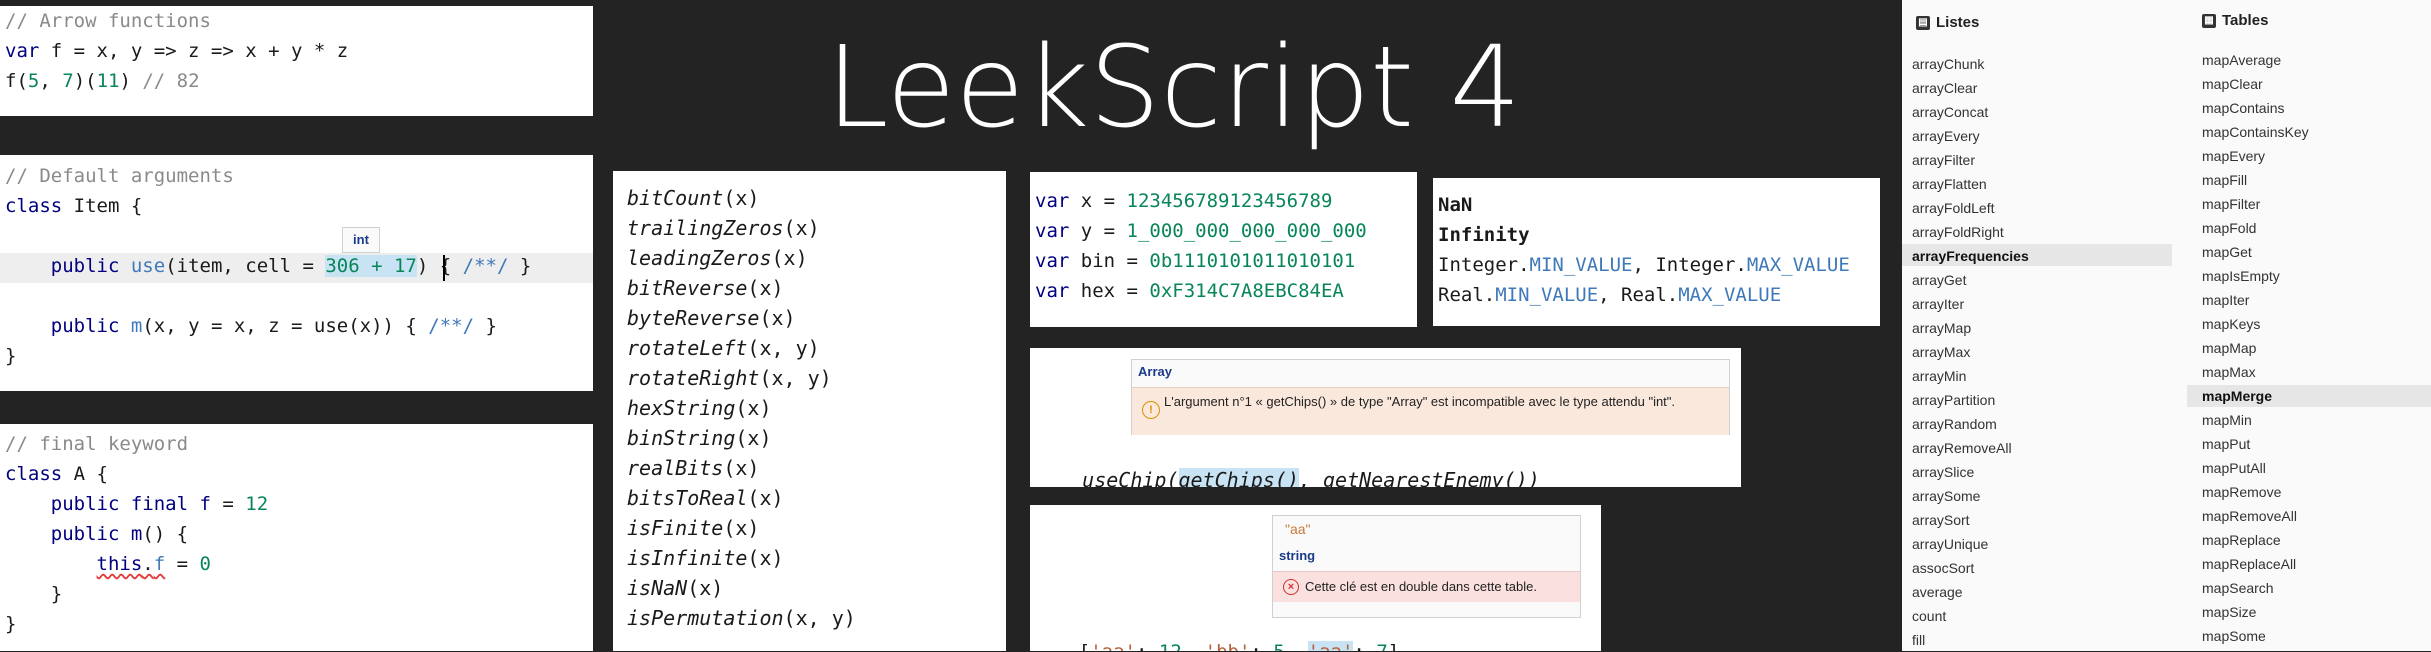 The width and height of the screenshot is (2431, 652). What do you see at coordinates (2255, 300) in the screenshot?
I see `tables-item-mapiter: mapIter` at bounding box center [2255, 300].